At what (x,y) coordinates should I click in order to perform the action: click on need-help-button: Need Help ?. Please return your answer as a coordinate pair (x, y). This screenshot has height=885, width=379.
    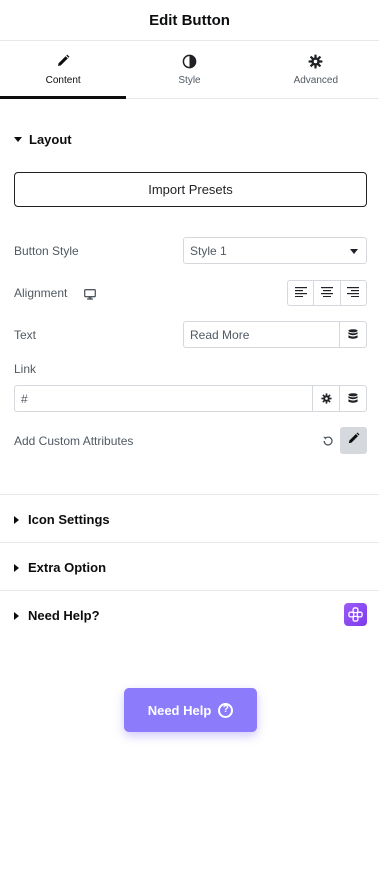
    Looking at the image, I should click on (190, 710).